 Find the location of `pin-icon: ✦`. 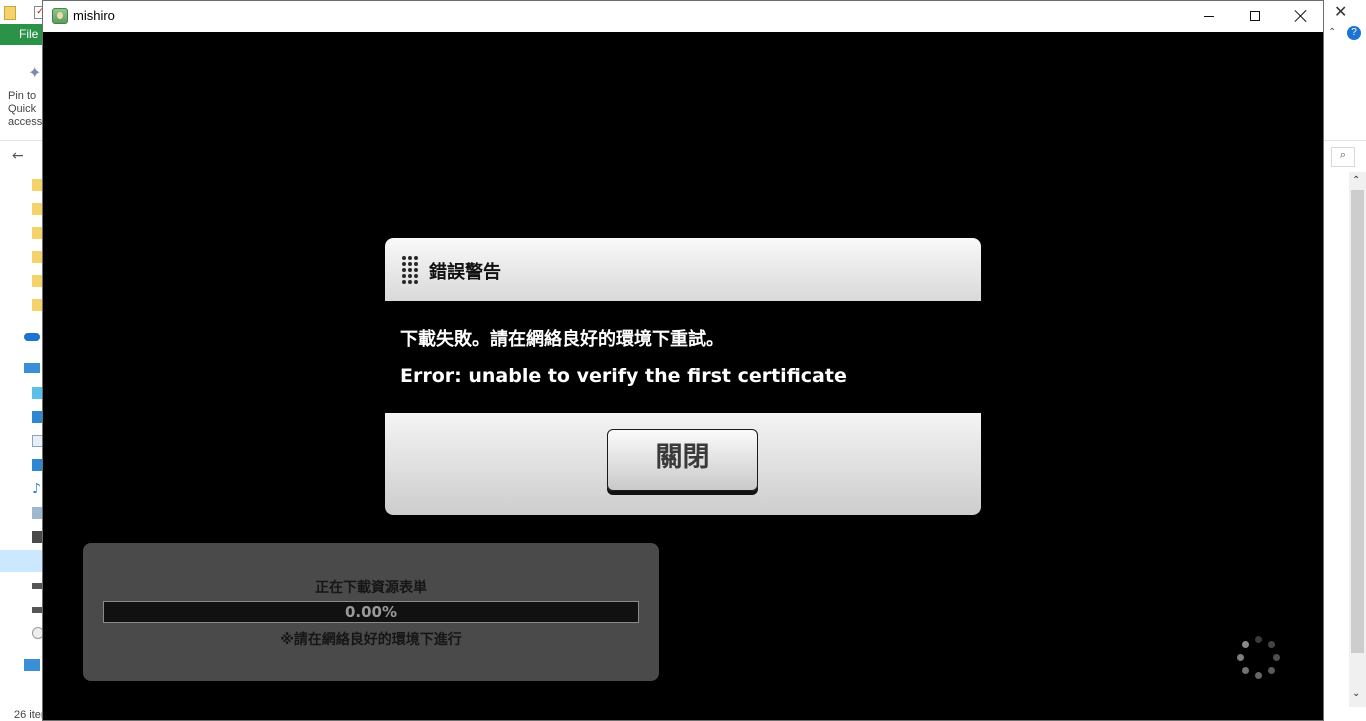

pin-icon: ✦ is located at coordinates (35, 72).